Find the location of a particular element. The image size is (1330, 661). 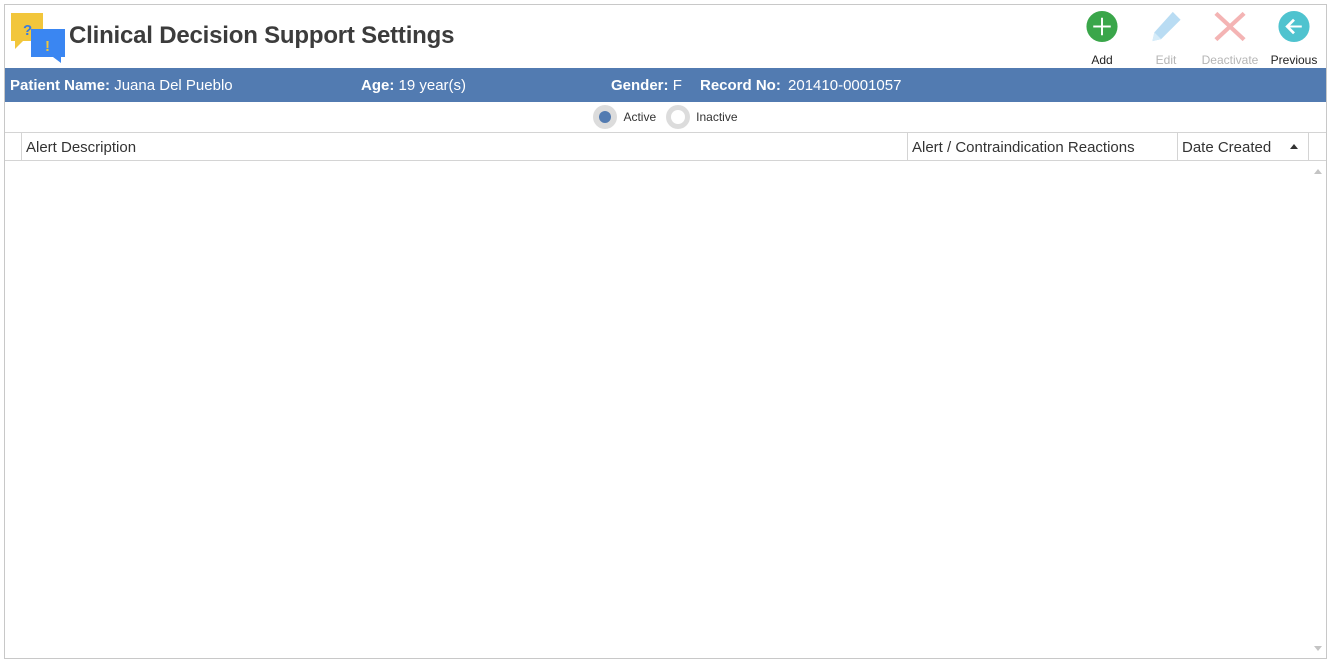

radio-unchecked-indicator is located at coordinates (678, 117).